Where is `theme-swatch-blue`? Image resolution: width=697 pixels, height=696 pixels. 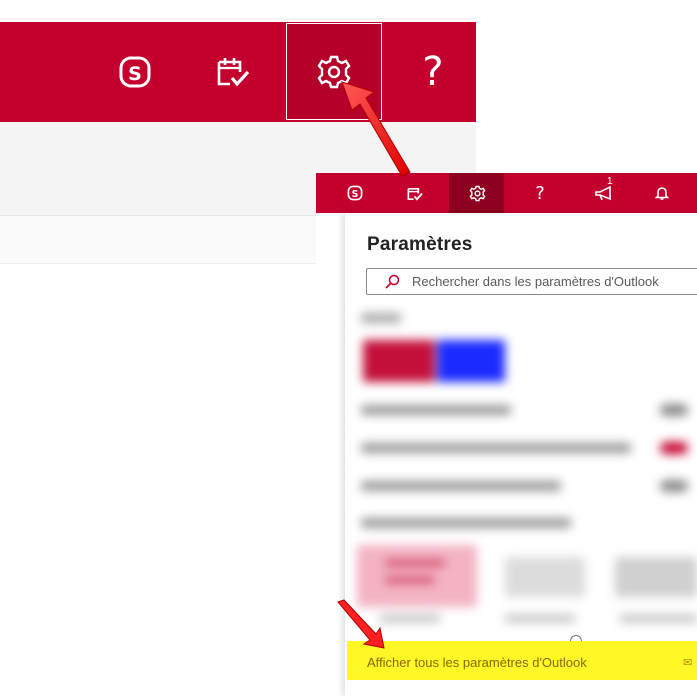
theme-swatch-blue is located at coordinates (471, 361).